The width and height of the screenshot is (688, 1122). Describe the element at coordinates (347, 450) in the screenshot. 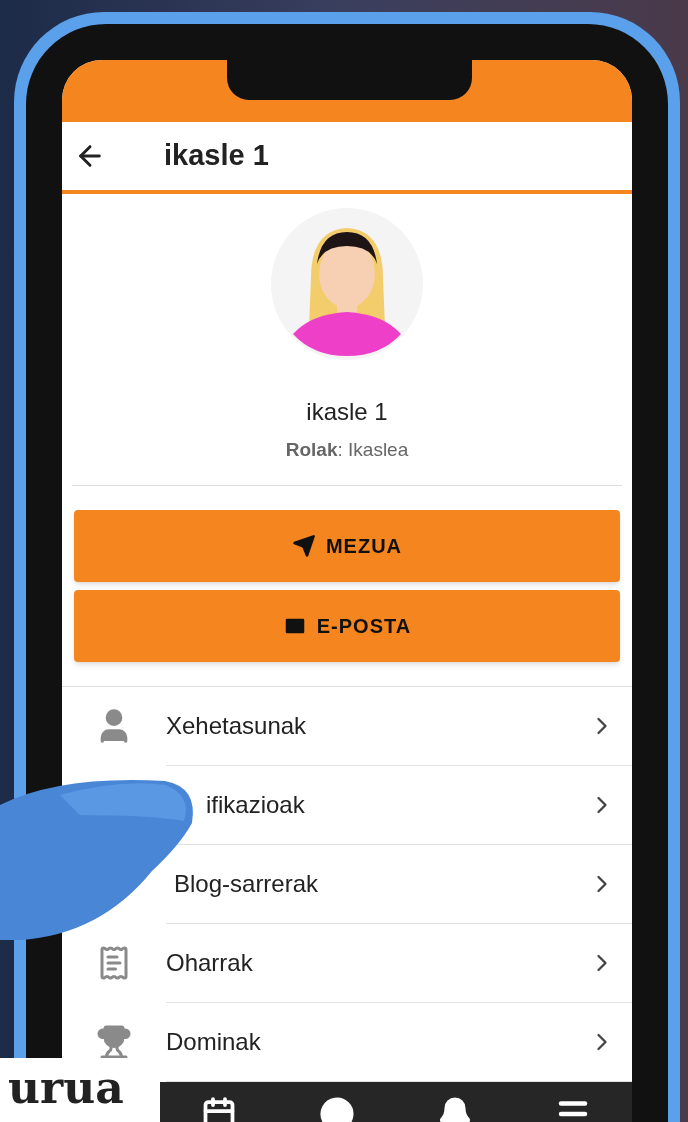

I see `profile-roles: Rolak: Ikaslea` at that location.